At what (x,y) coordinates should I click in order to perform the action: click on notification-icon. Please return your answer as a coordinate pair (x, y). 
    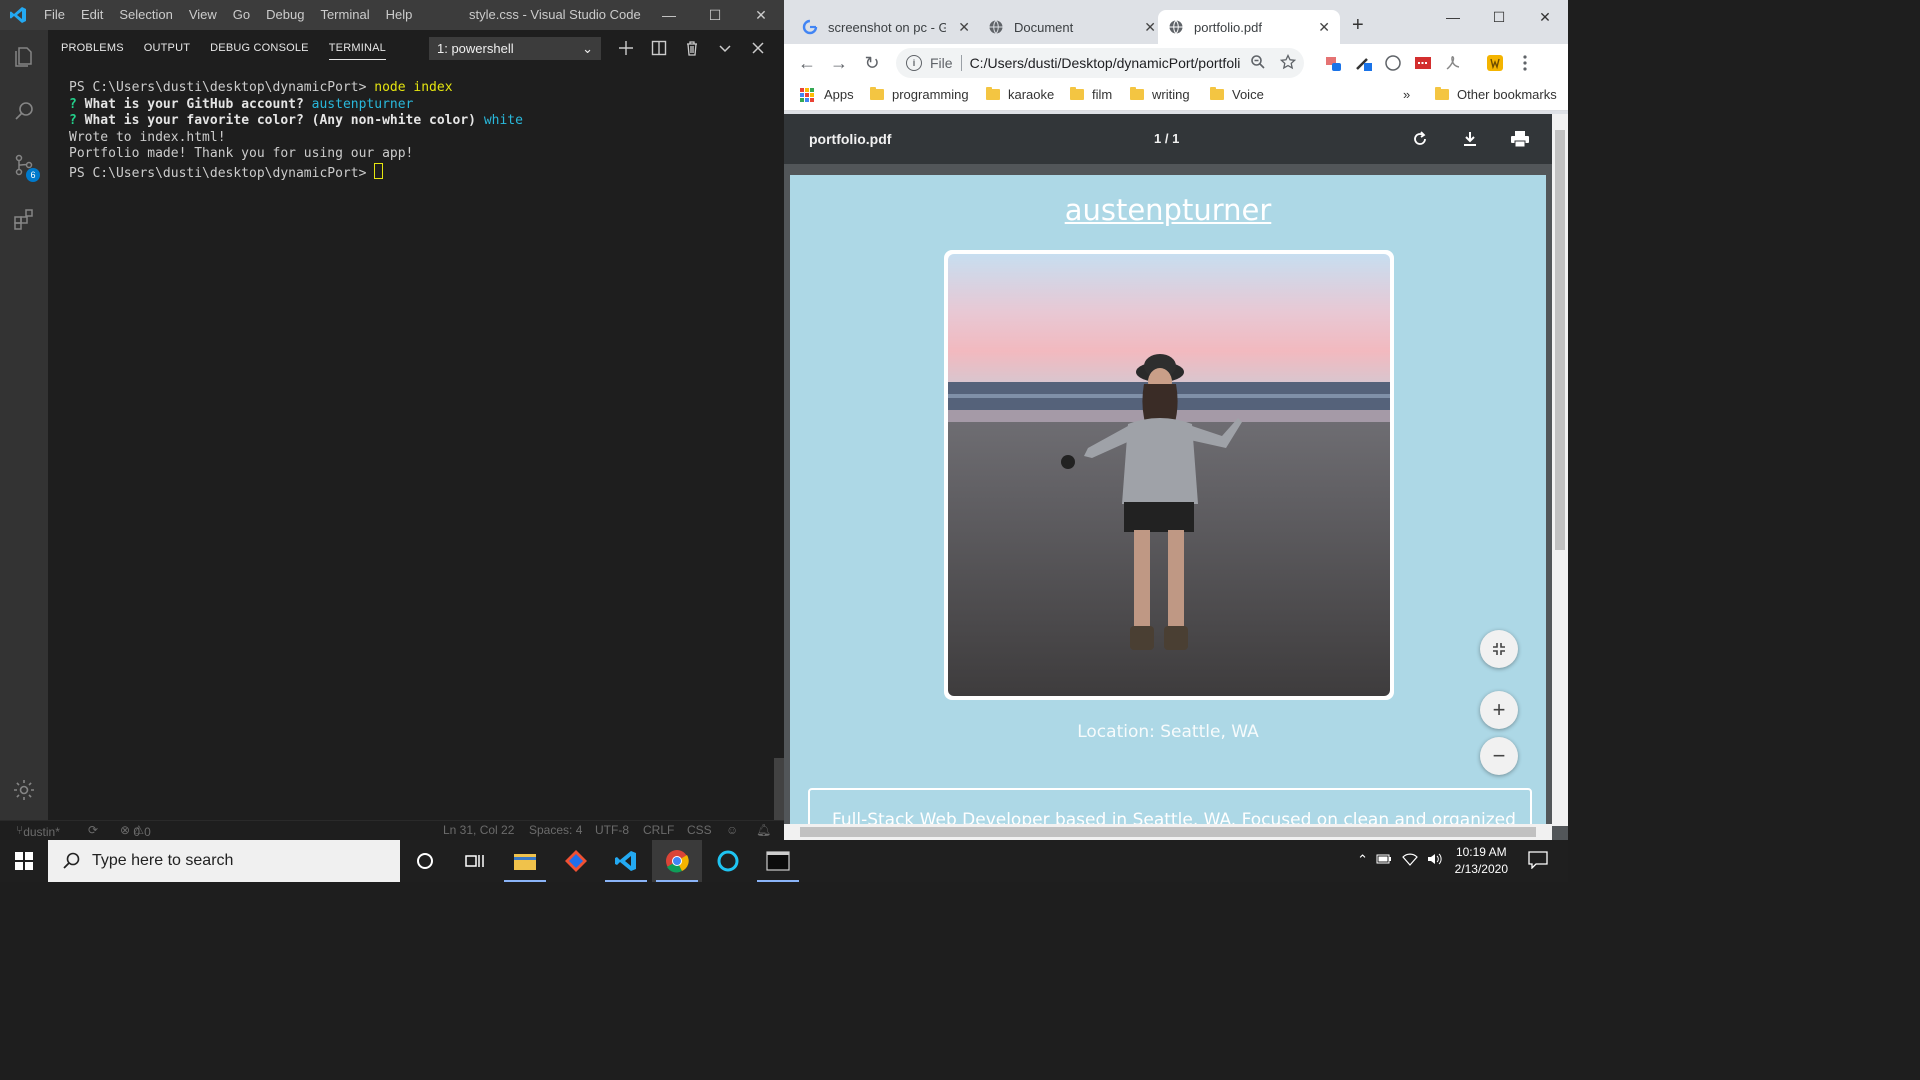
    Looking at the image, I should click on (1538, 861).